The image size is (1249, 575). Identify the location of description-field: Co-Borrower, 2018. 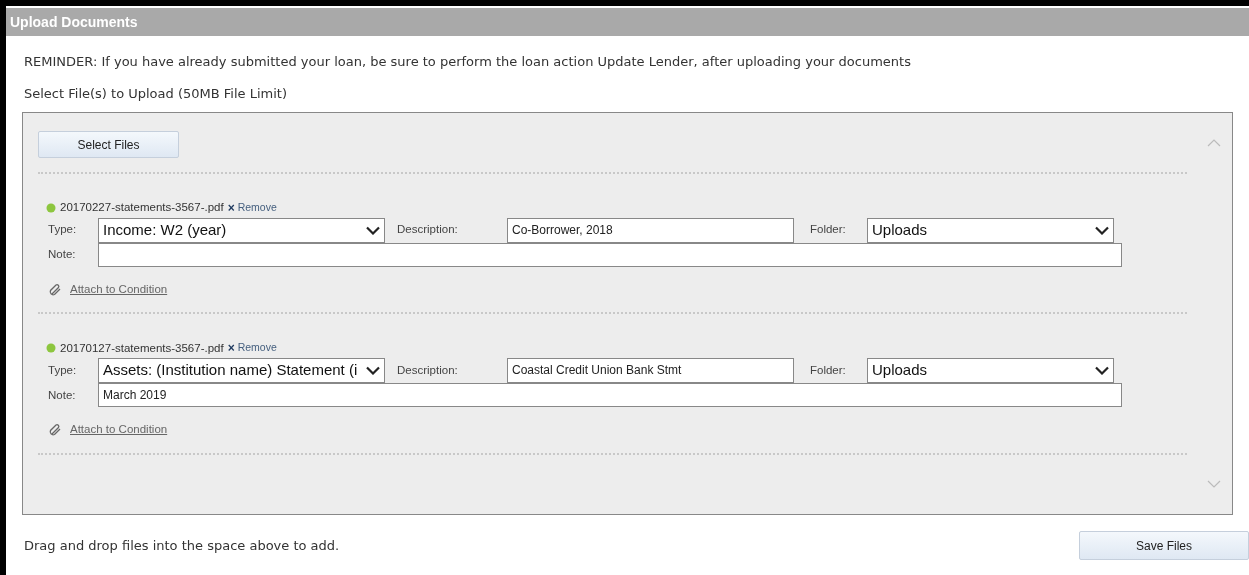
(650, 230).